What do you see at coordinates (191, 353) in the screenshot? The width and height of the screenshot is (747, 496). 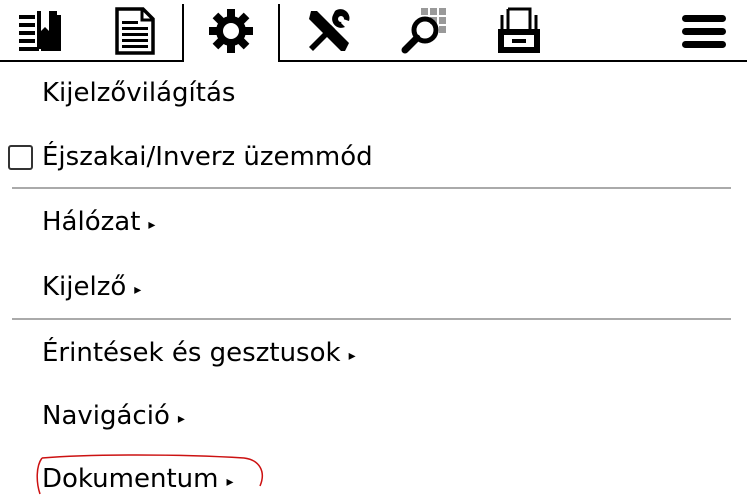 I see `menu-item-label: Érintések és gesztusok` at bounding box center [191, 353].